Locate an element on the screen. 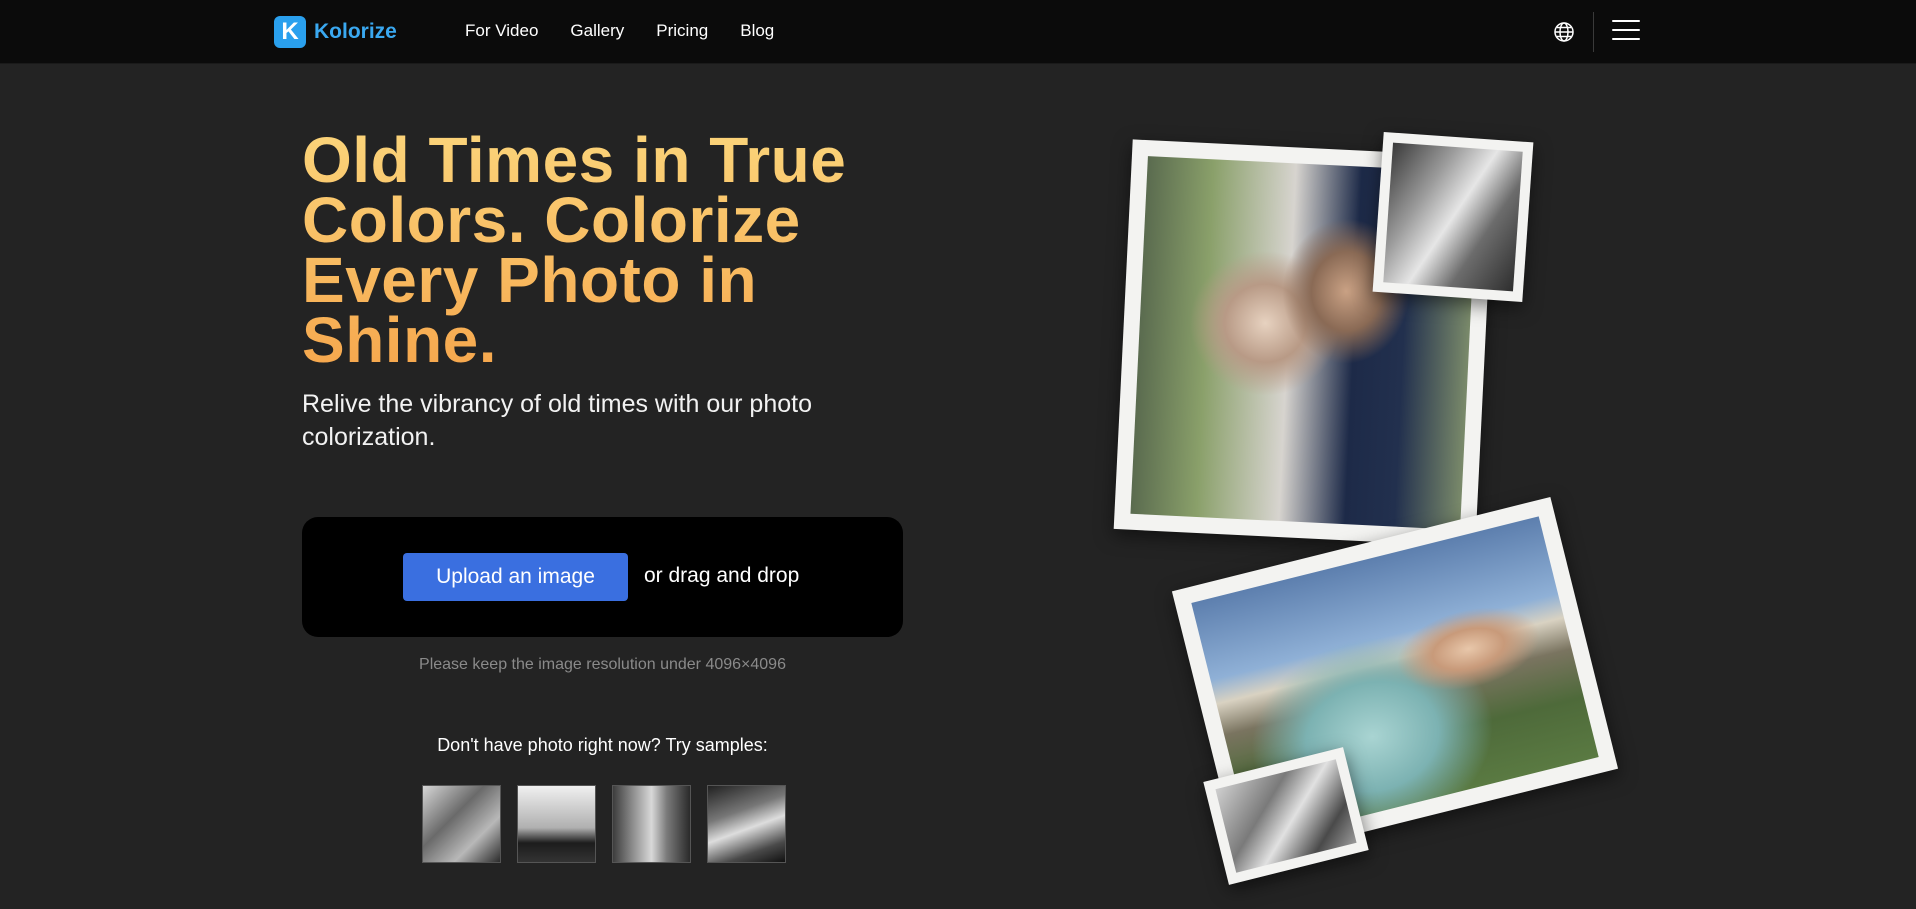  collage-photo-couple-bw is located at coordinates (1453, 217).